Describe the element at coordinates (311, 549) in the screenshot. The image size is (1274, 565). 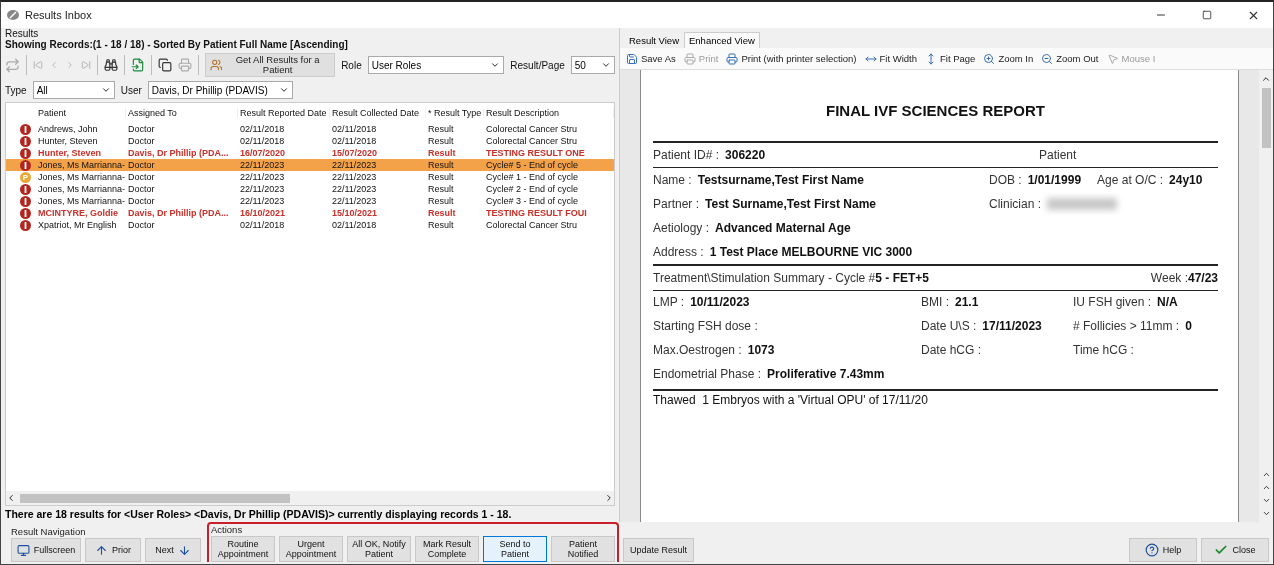
I see `action-button: Urgent Appointment` at that location.